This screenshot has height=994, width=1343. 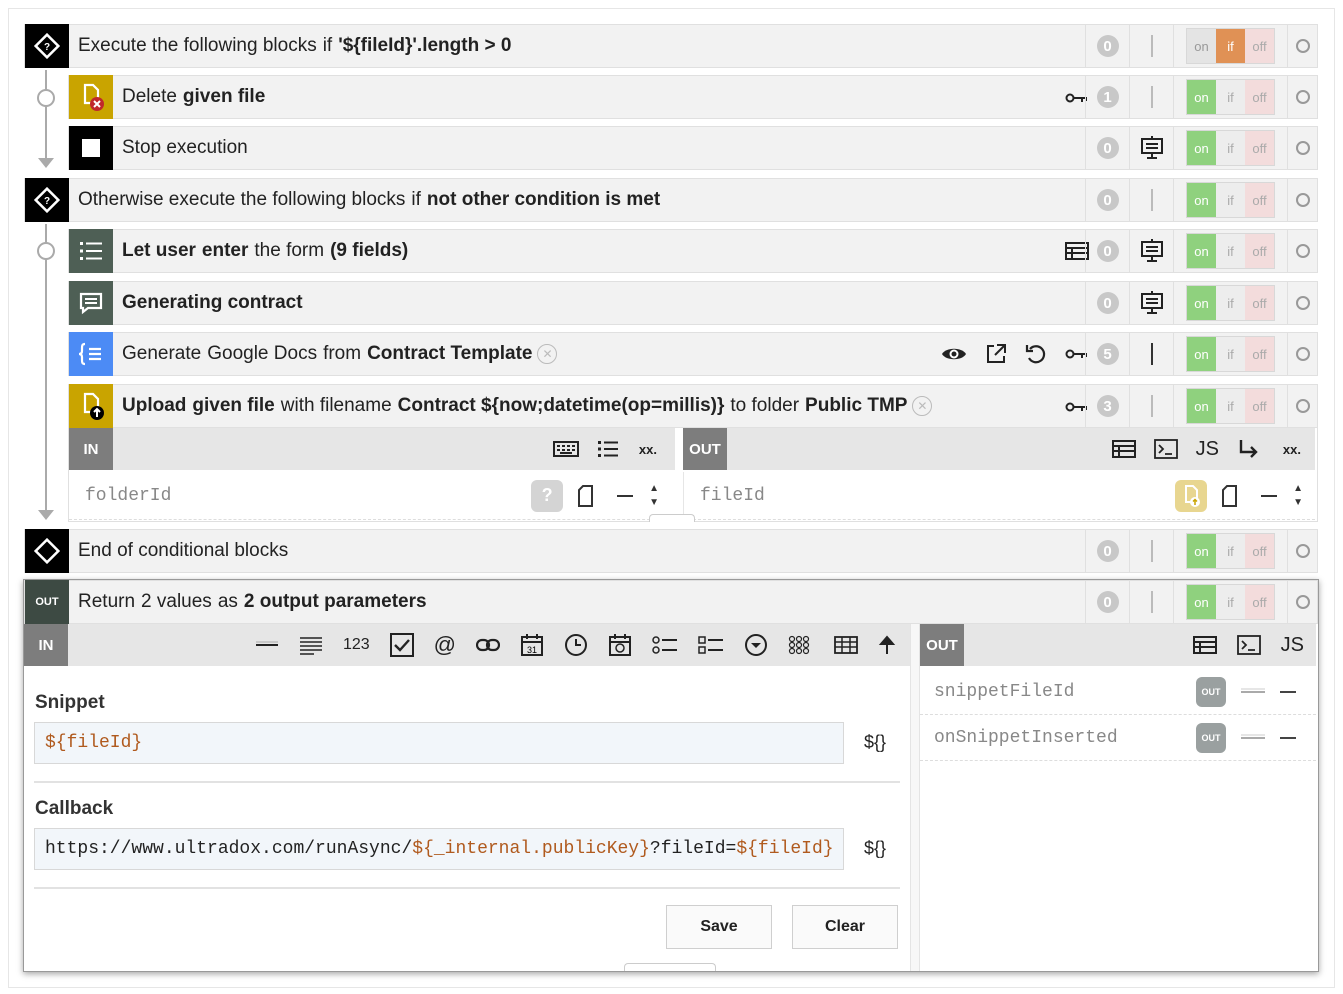 I want to click on calendar-icon: 31, so click(x=532, y=645).